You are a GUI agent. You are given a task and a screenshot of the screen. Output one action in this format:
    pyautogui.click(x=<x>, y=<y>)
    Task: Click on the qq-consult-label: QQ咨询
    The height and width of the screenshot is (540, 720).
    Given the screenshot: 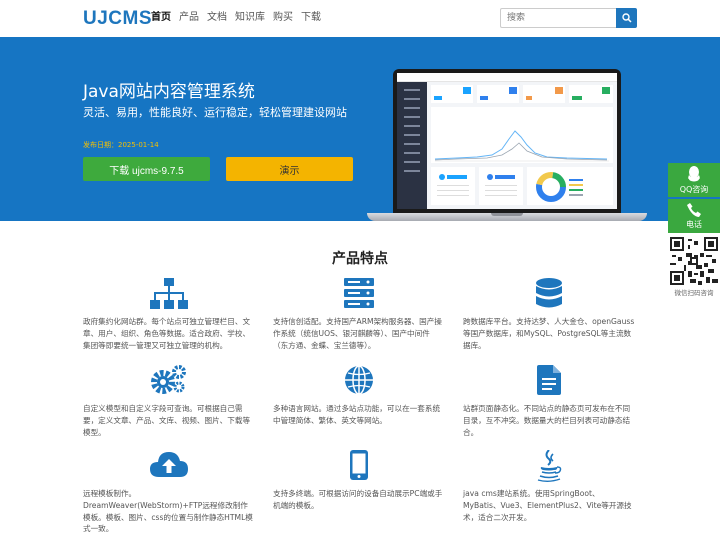 What is the action you would take?
    pyautogui.click(x=694, y=189)
    